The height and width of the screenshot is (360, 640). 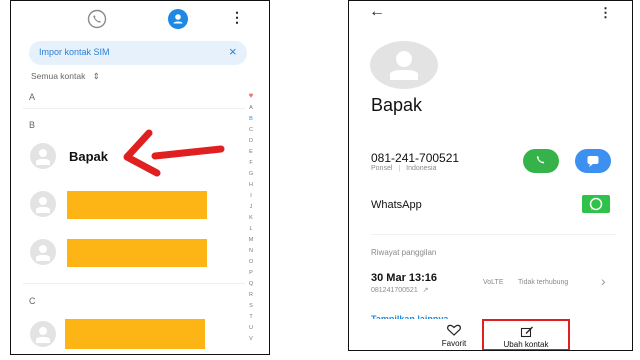 I want to click on phone-label: Ponsel, so click(x=382, y=168).